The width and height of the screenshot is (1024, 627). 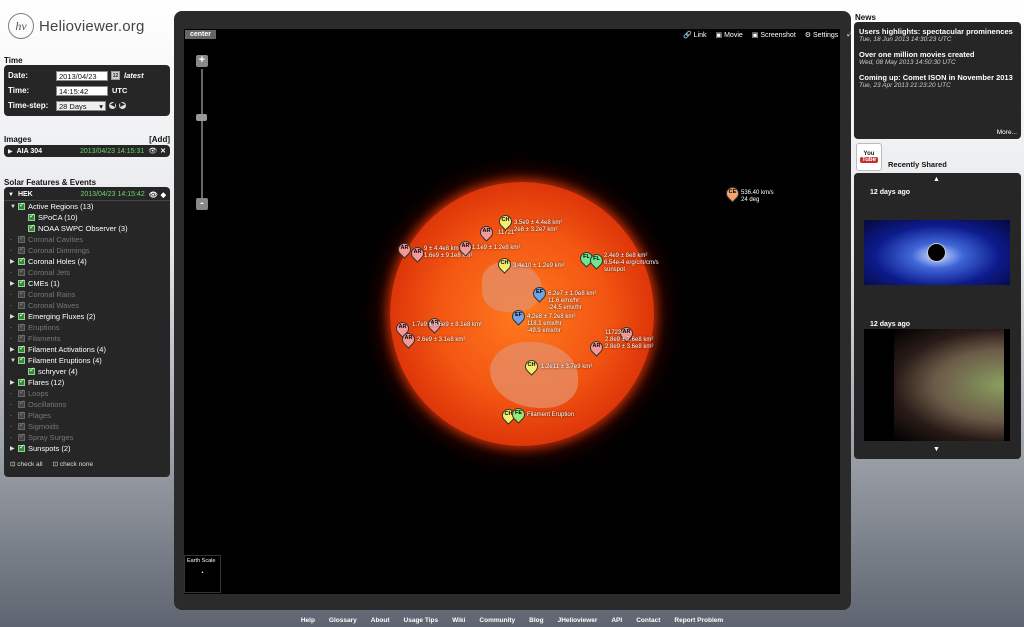 What do you see at coordinates (90, 415) in the screenshot?
I see `tree-item-plages: ·Plages` at bounding box center [90, 415].